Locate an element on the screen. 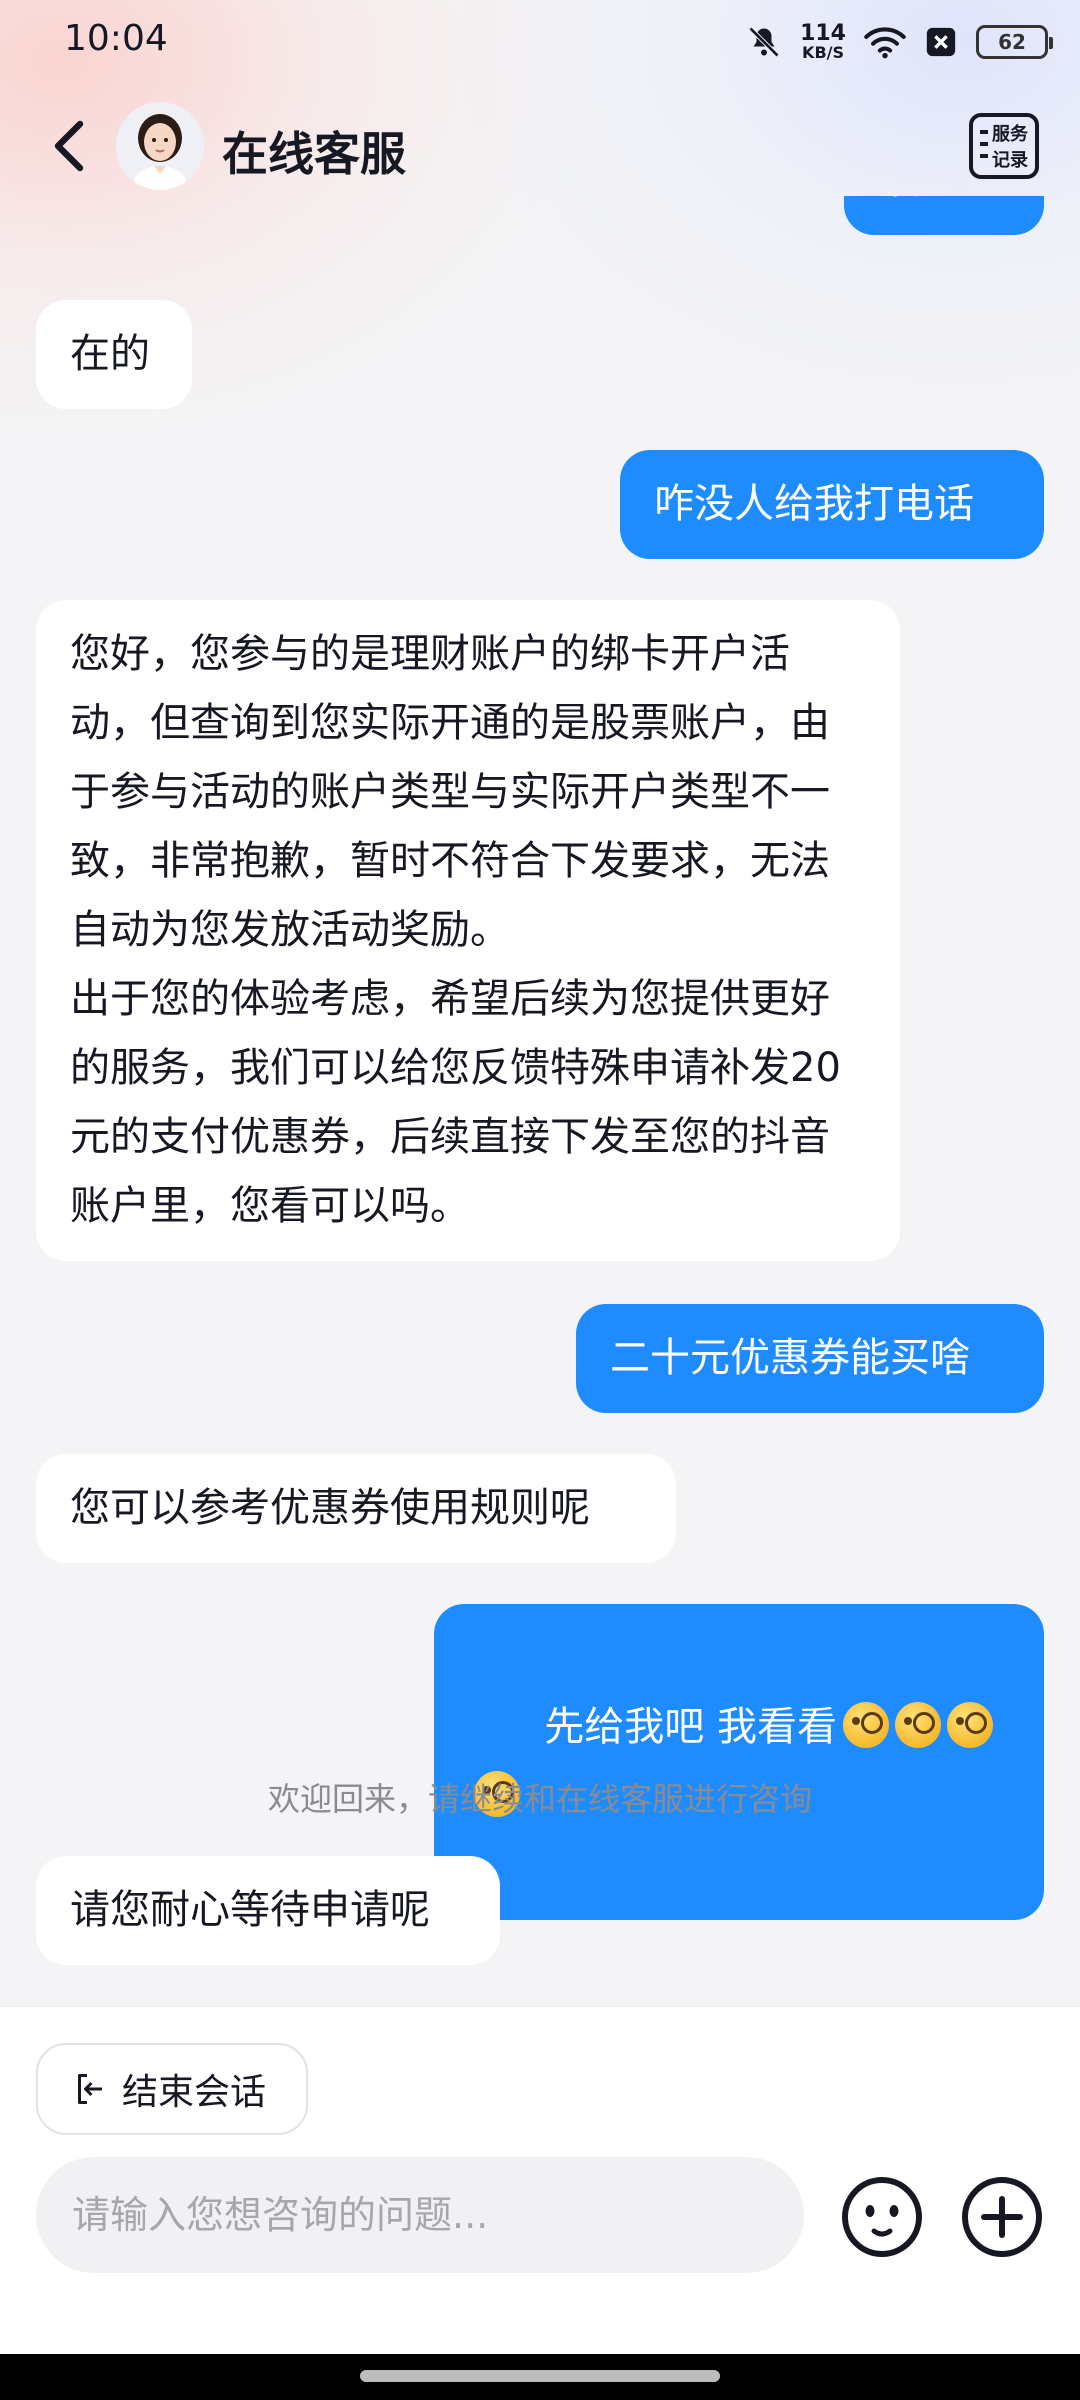 This screenshot has width=1080, height=2400. message-bubble-user: 咋没人给我打电话 is located at coordinates (832, 504).